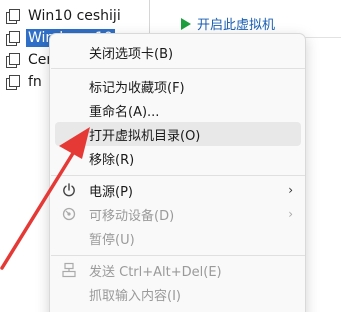 Image resolution: width=341 pixels, height=312 pixels. Describe the element at coordinates (74, 16) in the screenshot. I see `tree-item-label: Win10 ceshiji` at that location.